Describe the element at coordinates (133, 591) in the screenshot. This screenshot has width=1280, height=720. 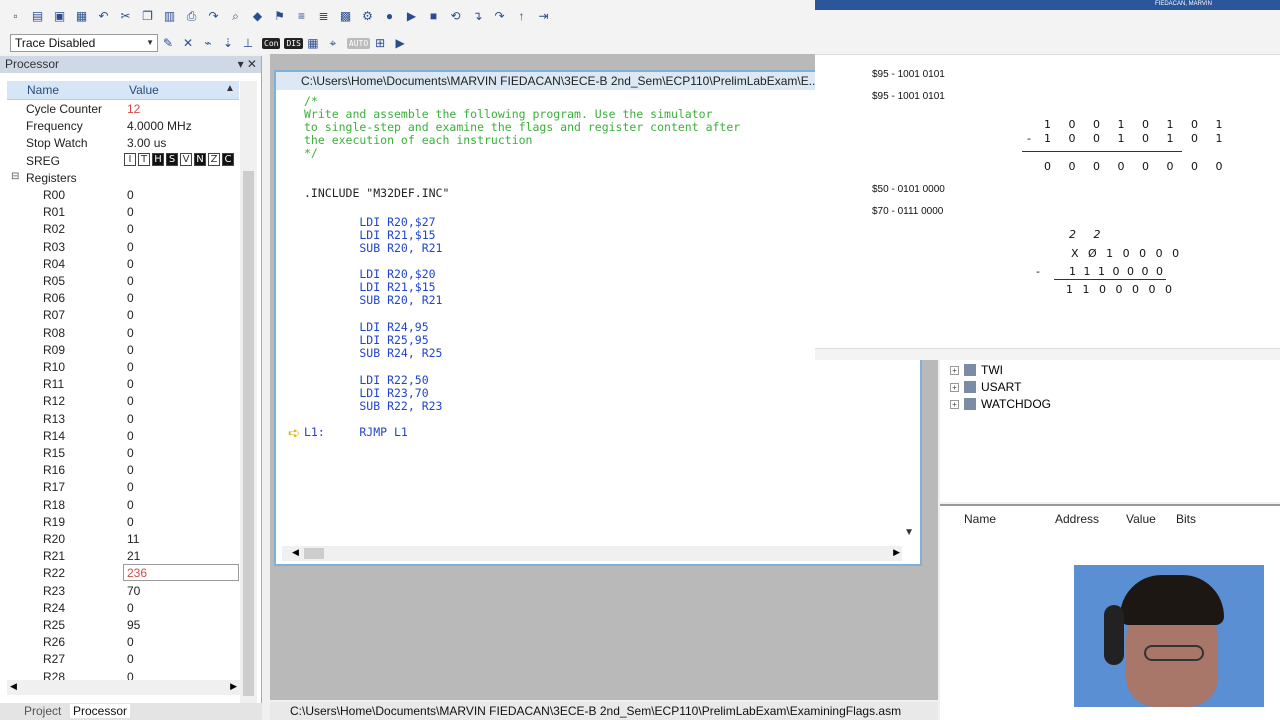
I see `register-value: 70` at that location.